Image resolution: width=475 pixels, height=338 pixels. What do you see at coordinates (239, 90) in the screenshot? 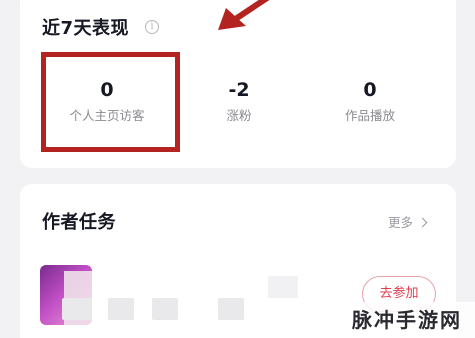
I see `stat-value: -2` at bounding box center [239, 90].